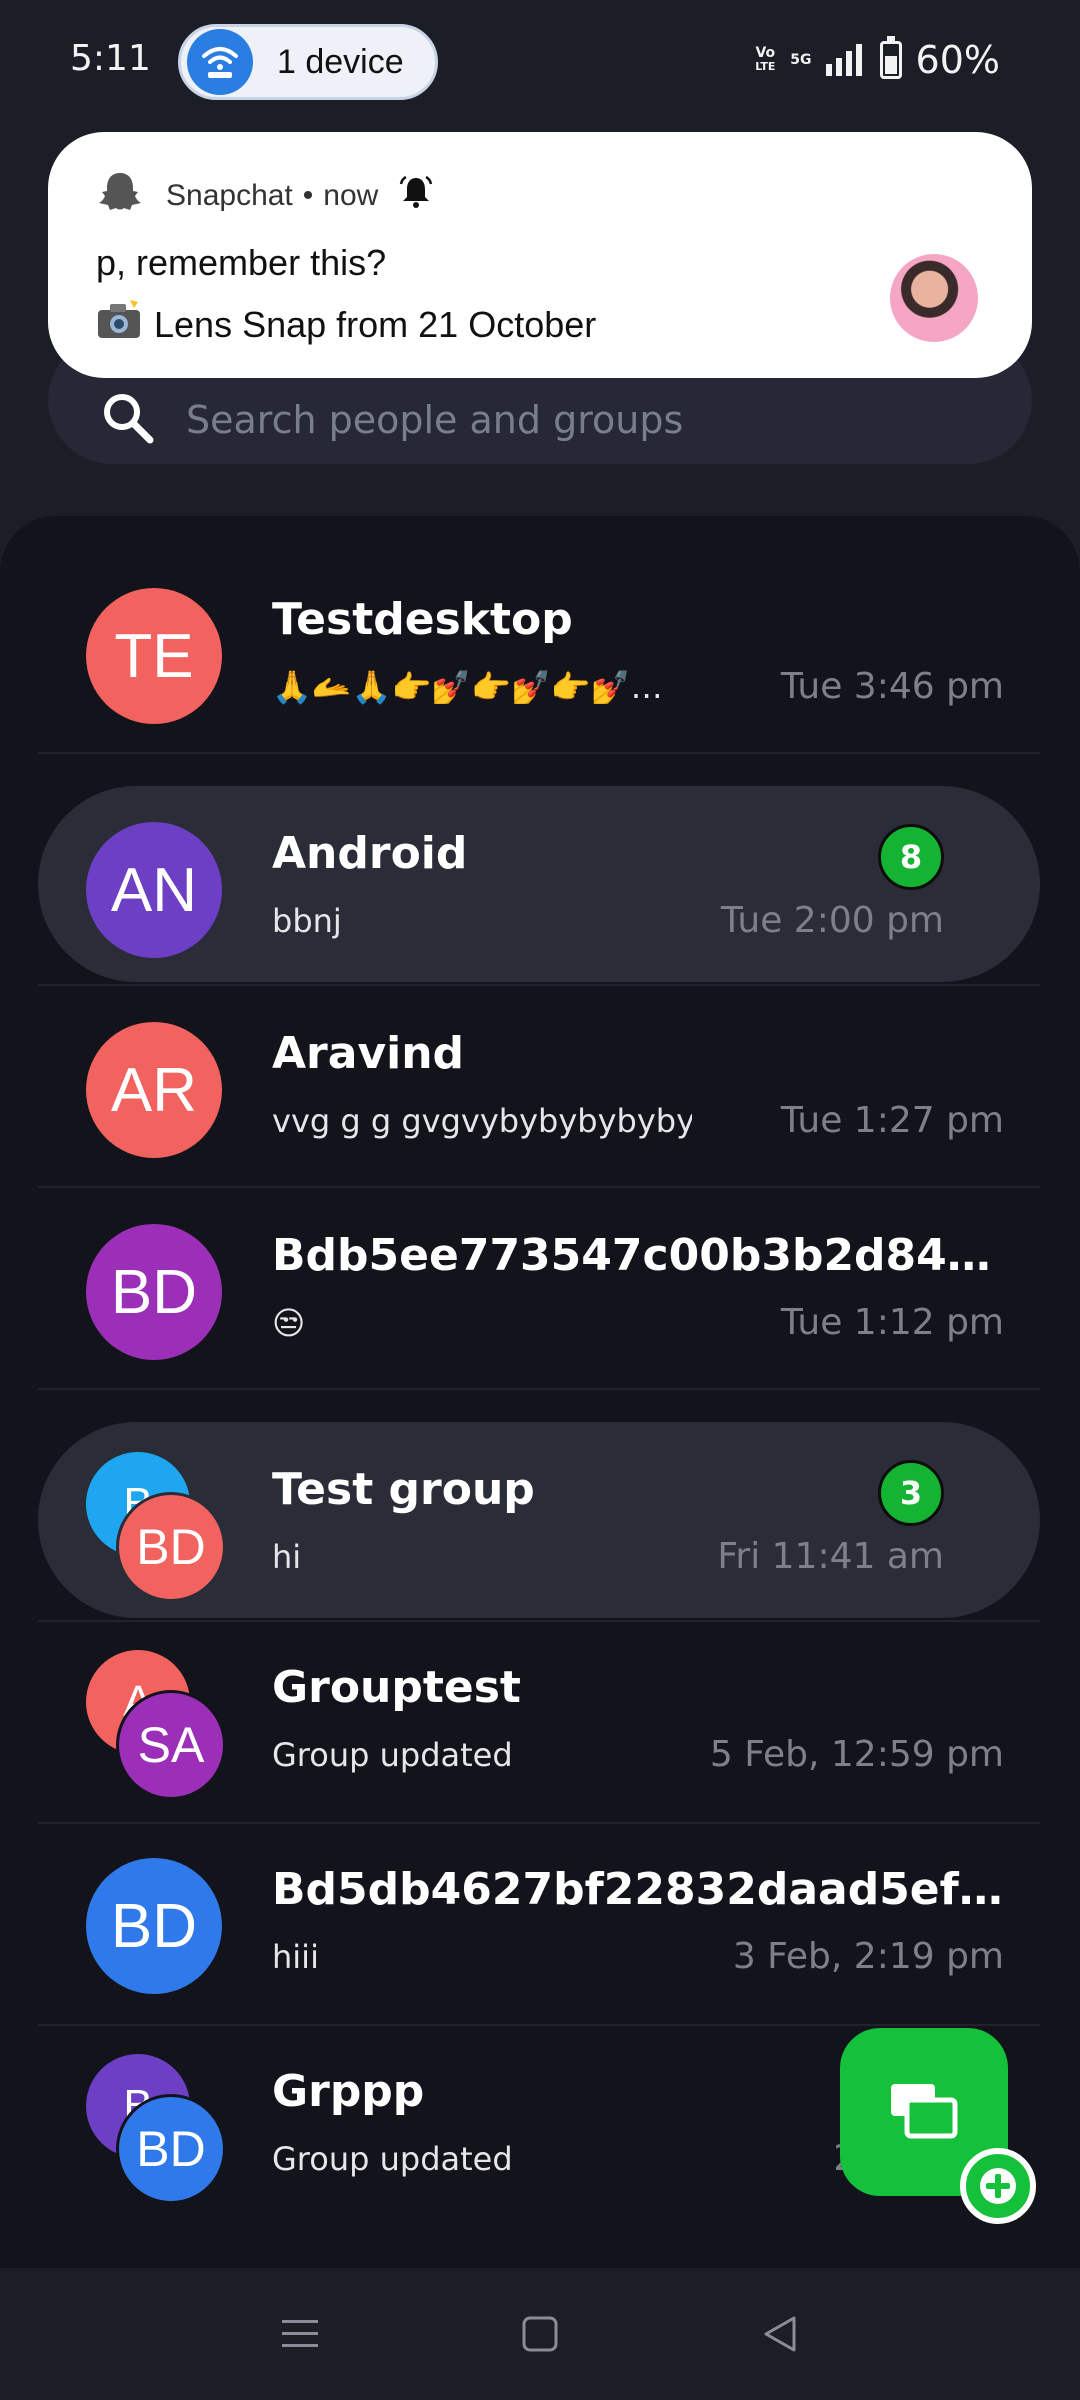  Describe the element at coordinates (110, 58) in the screenshot. I see `status-time: 5:11` at that location.